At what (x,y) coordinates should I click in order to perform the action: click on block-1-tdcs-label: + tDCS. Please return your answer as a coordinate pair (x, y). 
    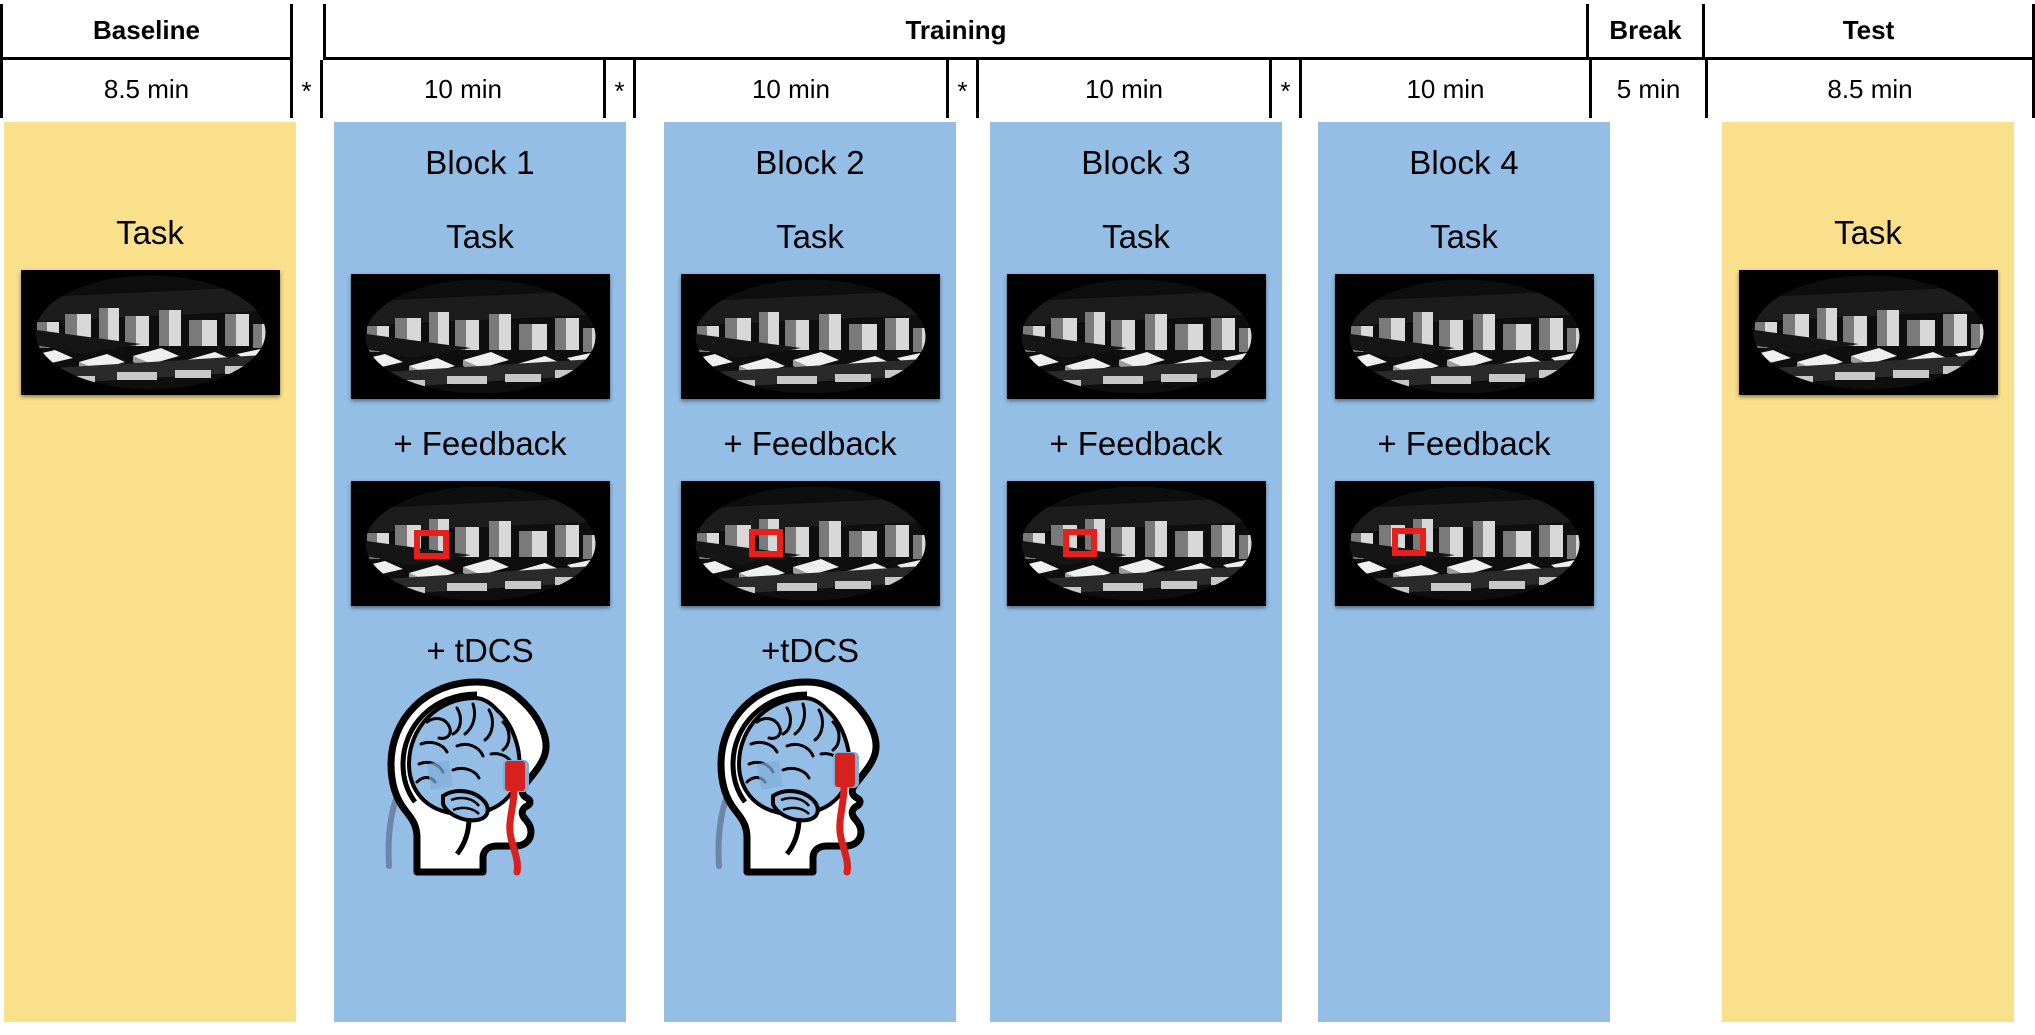
    Looking at the image, I should click on (480, 650).